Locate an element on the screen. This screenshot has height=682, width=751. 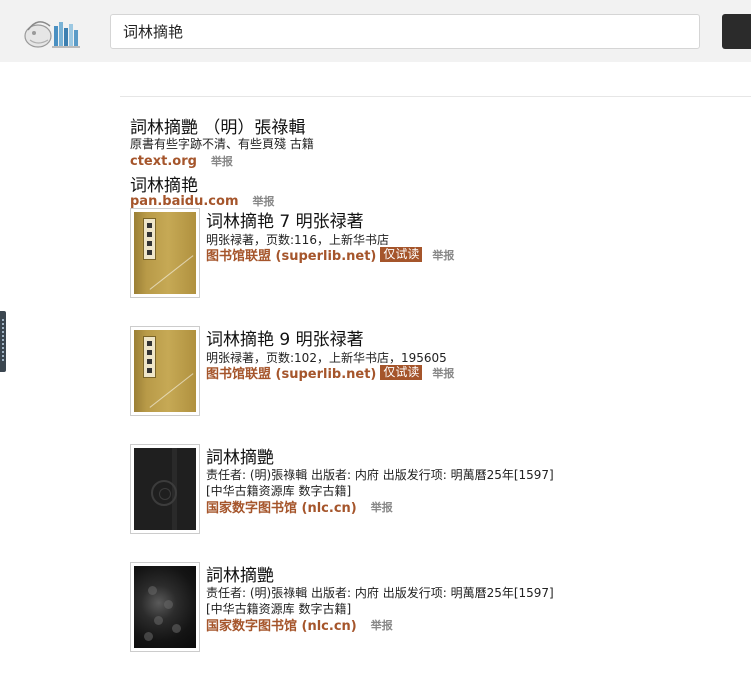
search-button is located at coordinates (736, 31).